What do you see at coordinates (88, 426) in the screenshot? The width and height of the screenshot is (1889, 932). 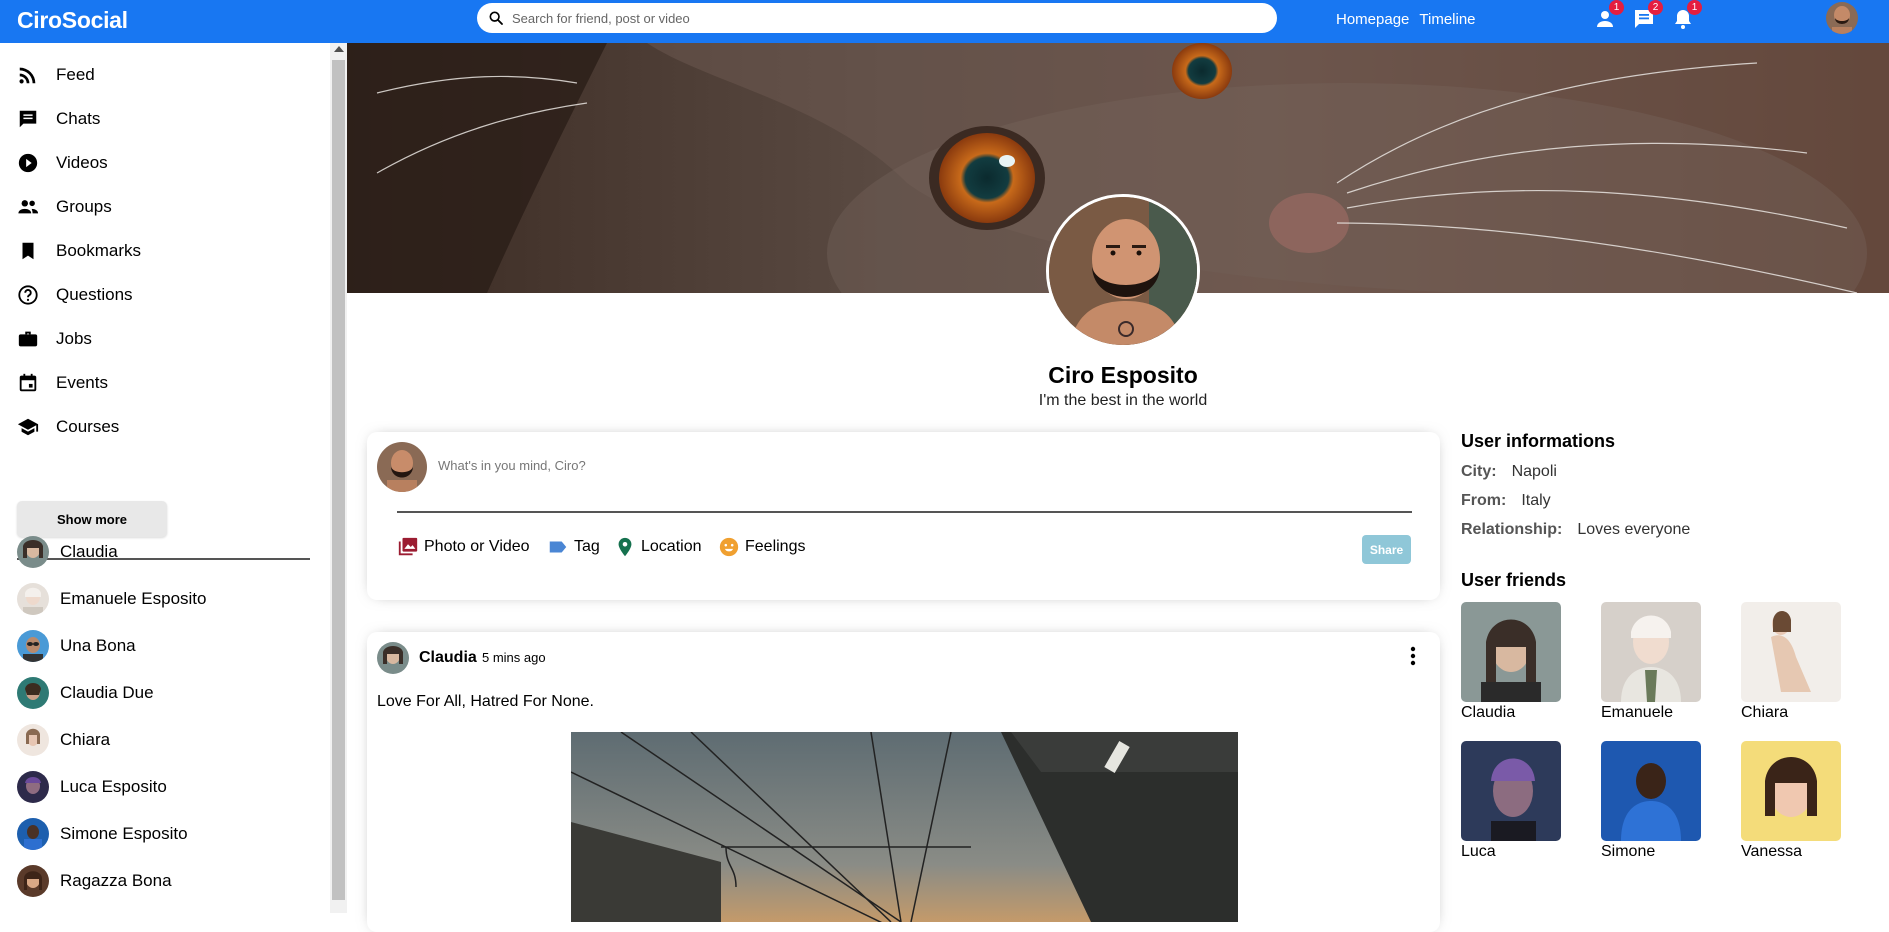 I see `sidebar-item-label: Courses` at bounding box center [88, 426].